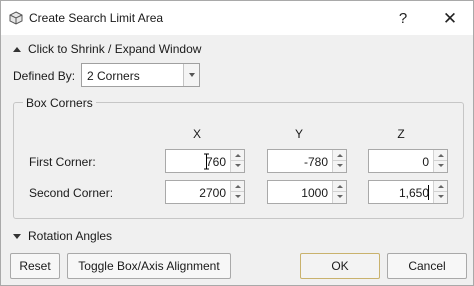 The height and width of the screenshot is (286, 474). What do you see at coordinates (16, 18) in the screenshot?
I see `app-cube-icon` at bounding box center [16, 18].